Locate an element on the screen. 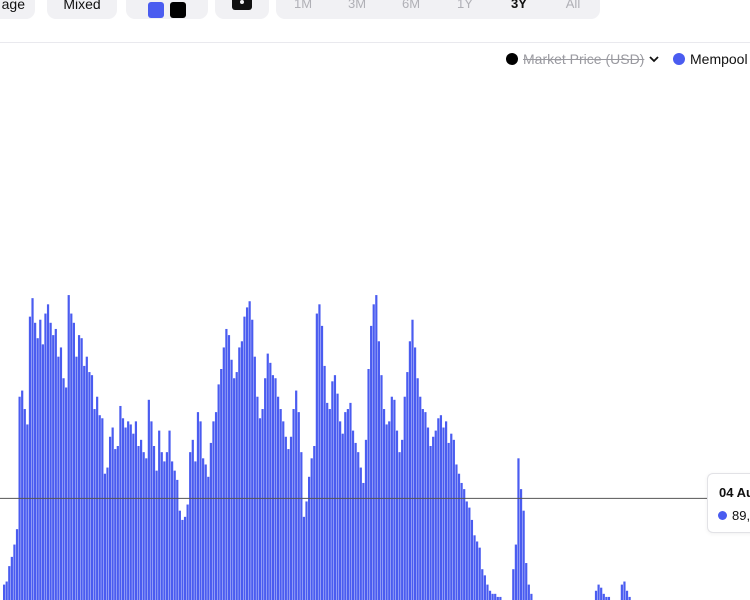  color-picker-button is located at coordinates (167, 9).